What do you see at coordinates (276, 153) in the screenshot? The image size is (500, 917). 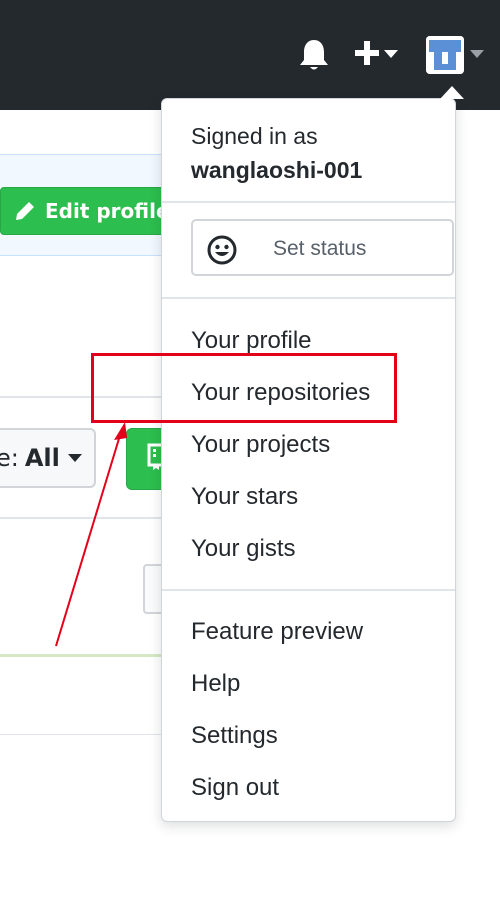 I see `signed-in-header: Signed in as wanglaoshi-001` at bounding box center [276, 153].